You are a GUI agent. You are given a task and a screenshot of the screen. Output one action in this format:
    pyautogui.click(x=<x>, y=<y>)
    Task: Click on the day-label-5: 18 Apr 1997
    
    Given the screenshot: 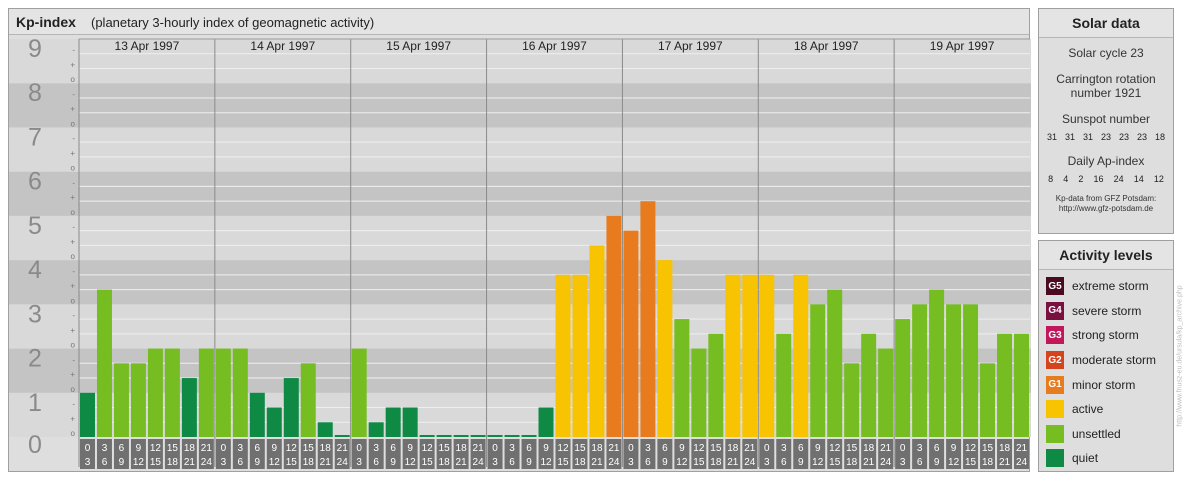 What is the action you would take?
    pyautogui.click(x=826, y=46)
    